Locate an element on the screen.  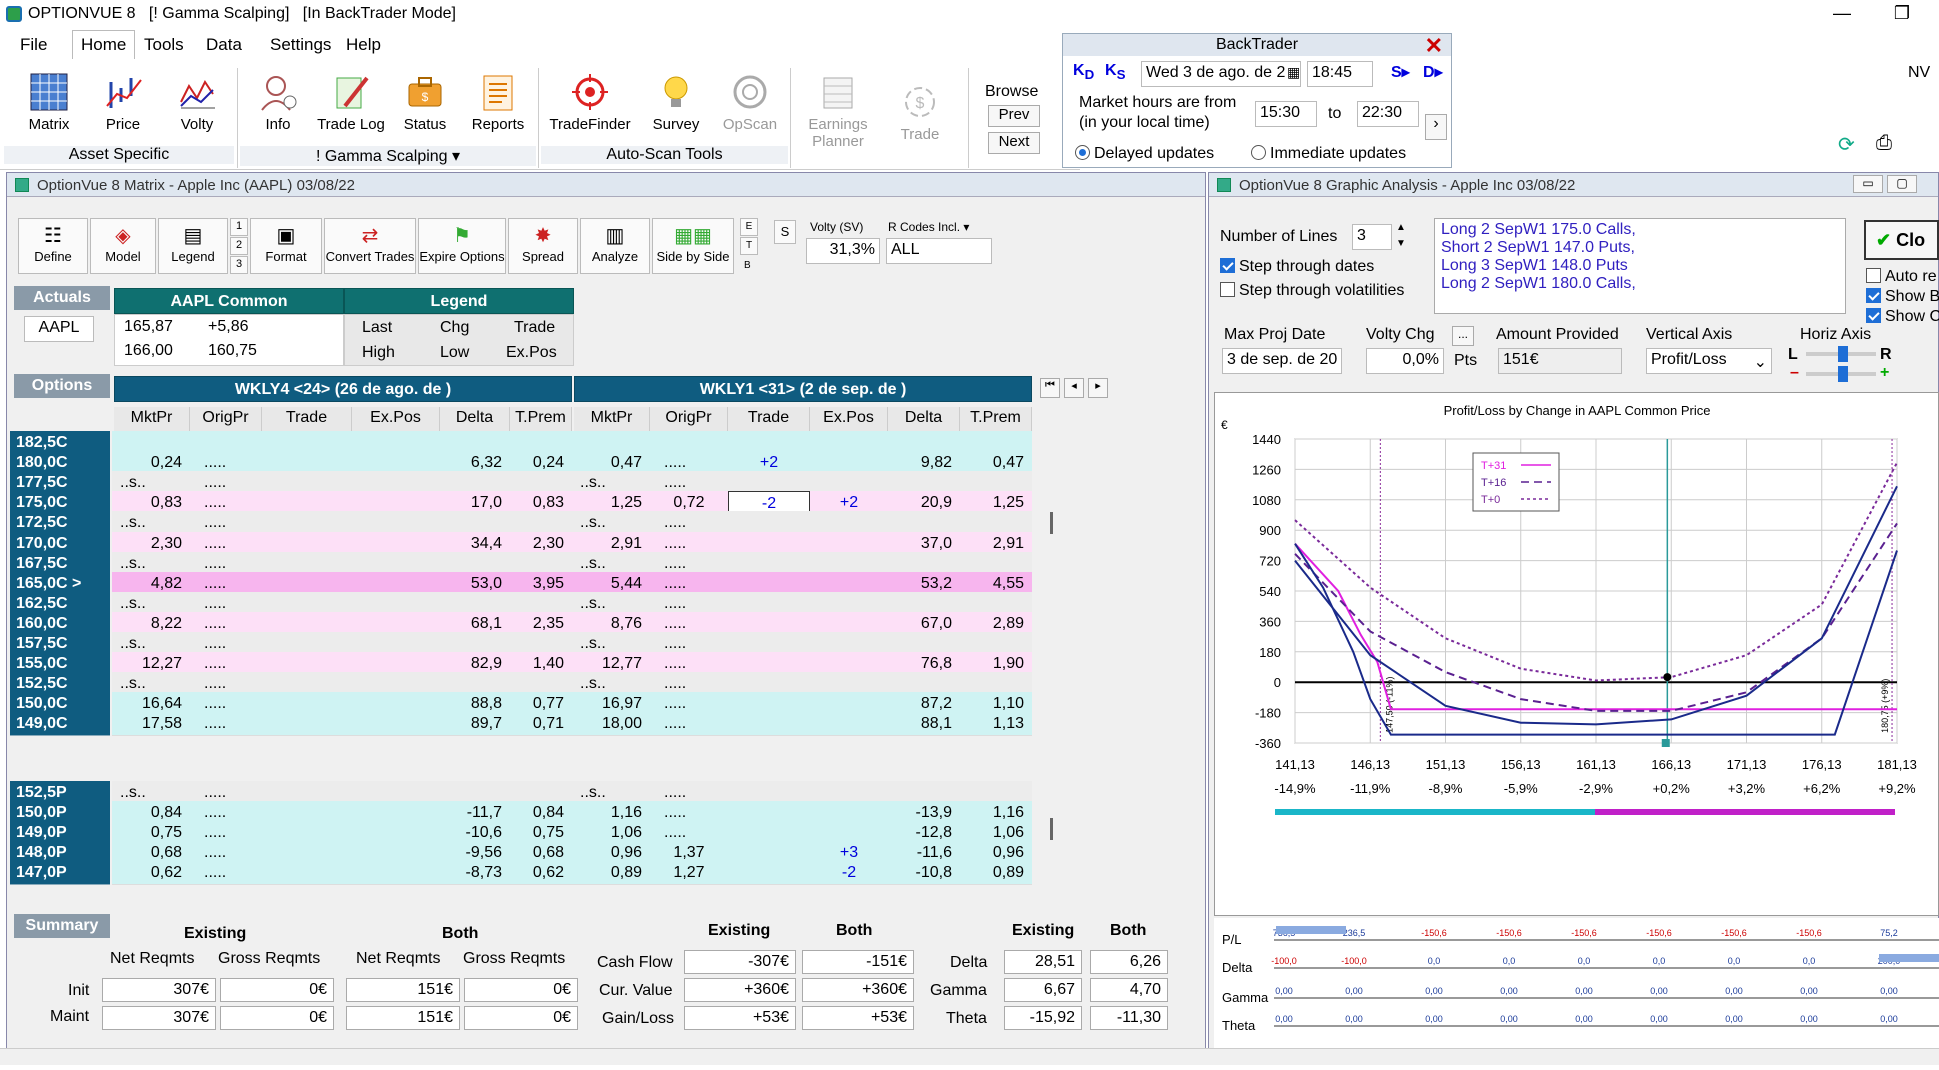
printer-icon: ⎙ is located at coordinates (1884, 143).